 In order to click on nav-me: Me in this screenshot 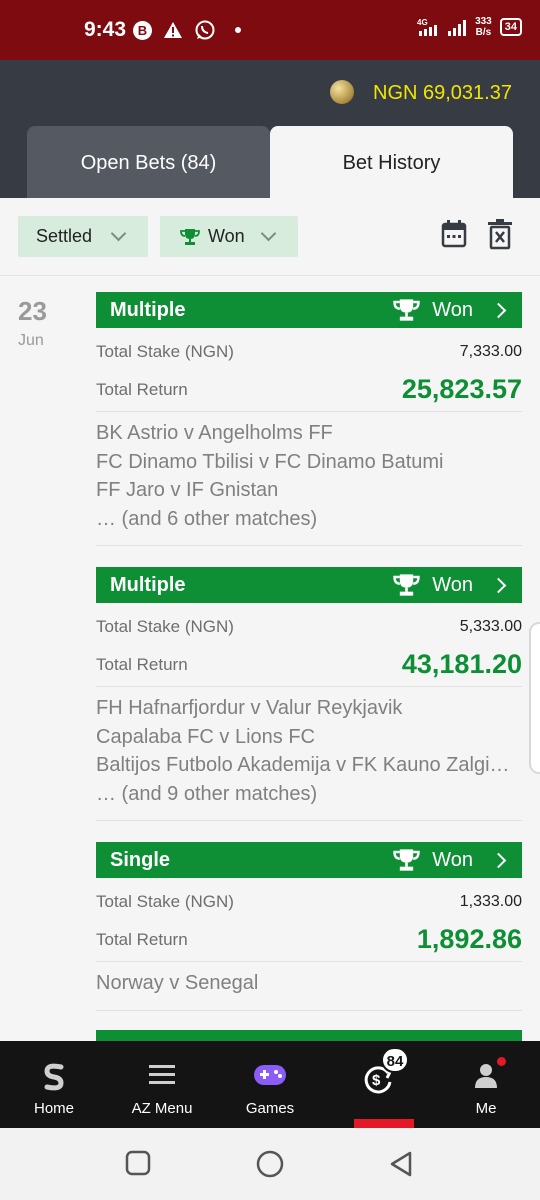, I will do `click(486, 1084)`.